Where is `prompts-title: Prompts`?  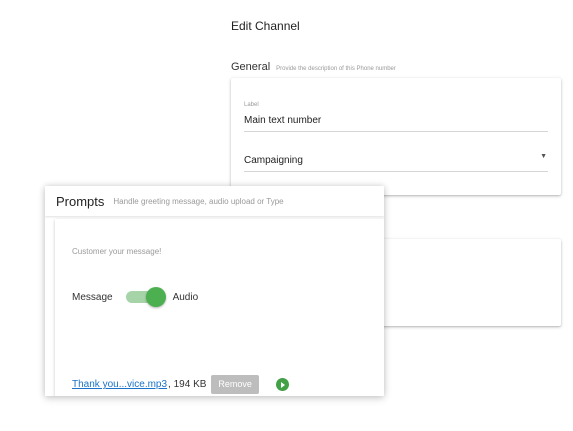 prompts-title: Prompts is located at coordinates (80, 201).